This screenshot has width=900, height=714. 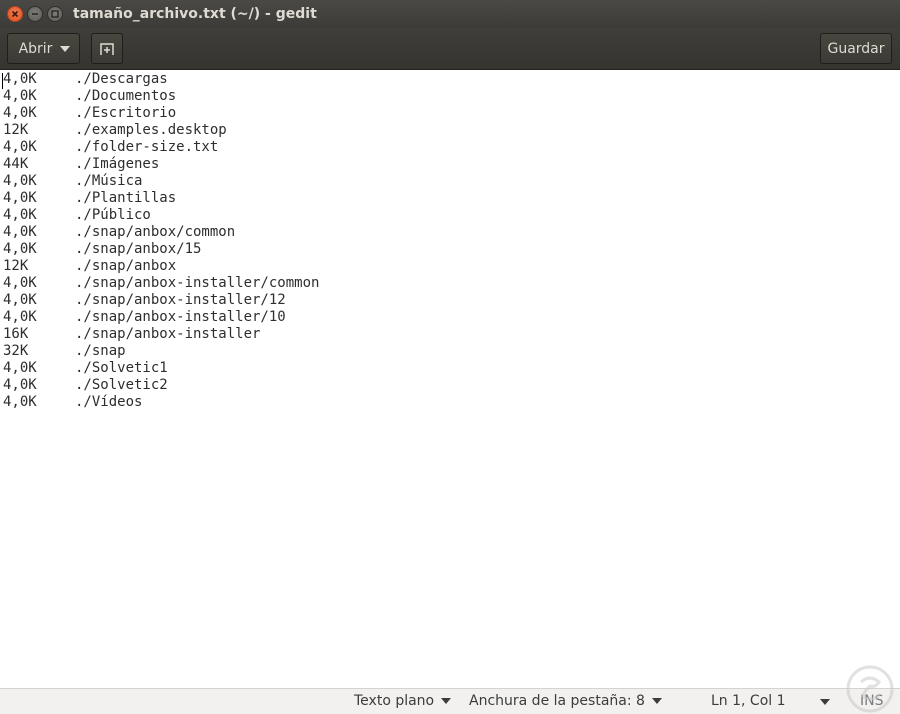 I want to click on editor-line: 4,0K ./Escritorio, so click(x=89, y=113).